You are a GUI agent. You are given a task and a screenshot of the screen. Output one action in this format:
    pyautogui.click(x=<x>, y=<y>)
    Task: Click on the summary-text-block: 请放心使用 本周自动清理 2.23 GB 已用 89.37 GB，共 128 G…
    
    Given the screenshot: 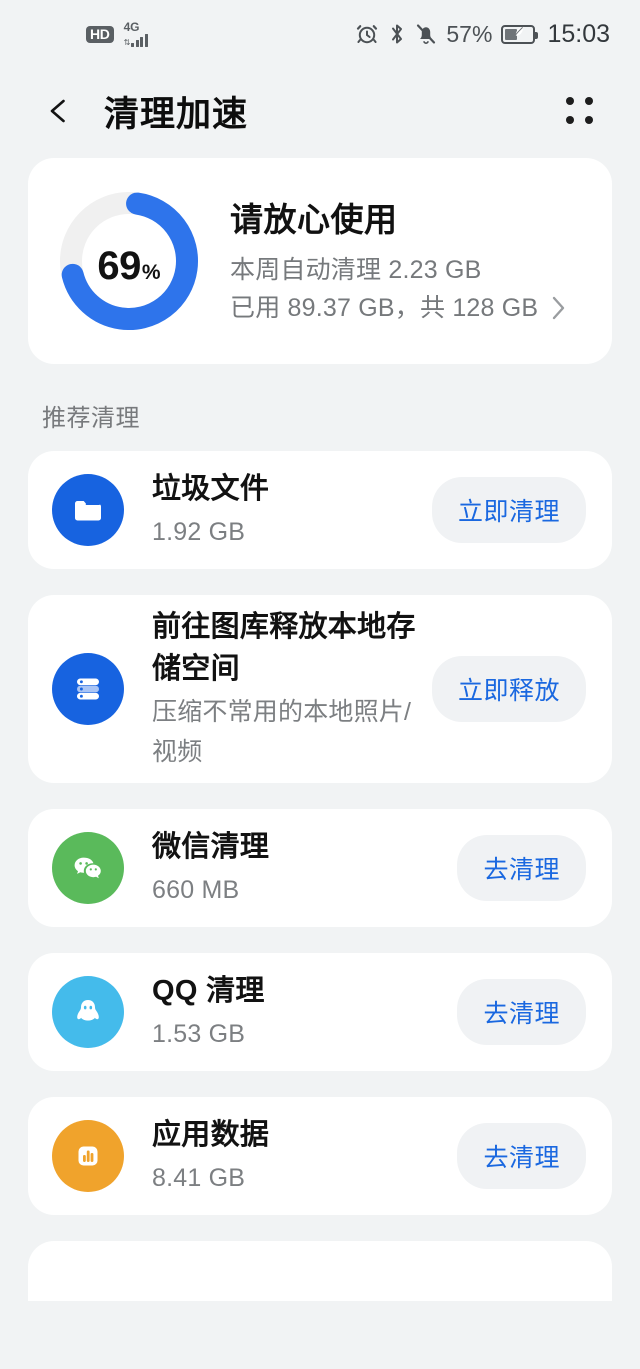 What is the action you would take?
    pyautogui.click(x=399, y=261)
    